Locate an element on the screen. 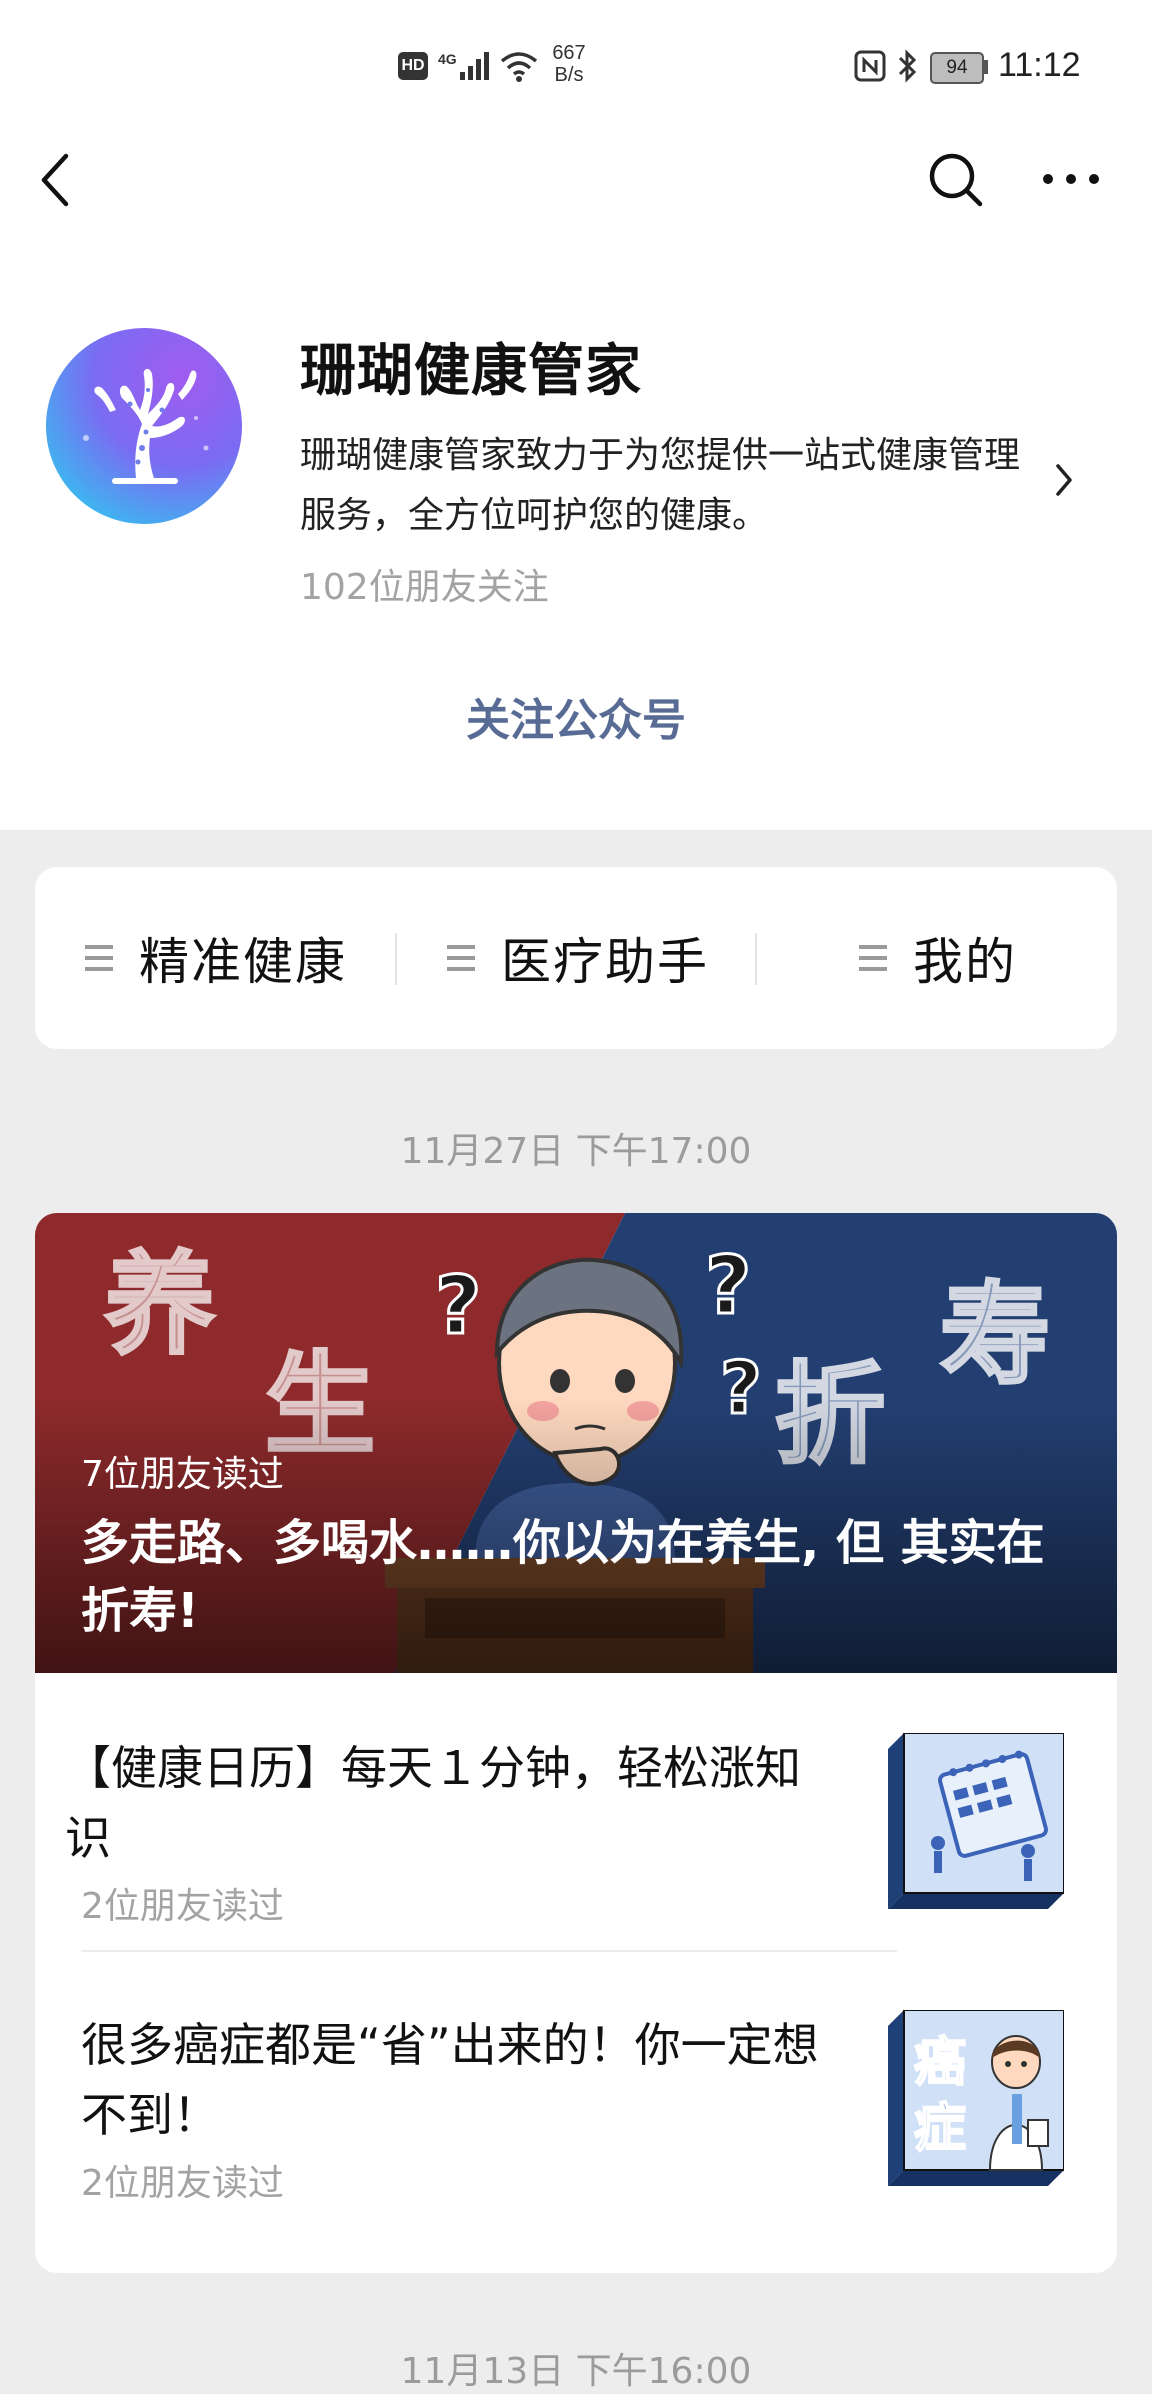  message-timestamp: 11月13日 下午16:00 is located at coordinates (576, 2371).